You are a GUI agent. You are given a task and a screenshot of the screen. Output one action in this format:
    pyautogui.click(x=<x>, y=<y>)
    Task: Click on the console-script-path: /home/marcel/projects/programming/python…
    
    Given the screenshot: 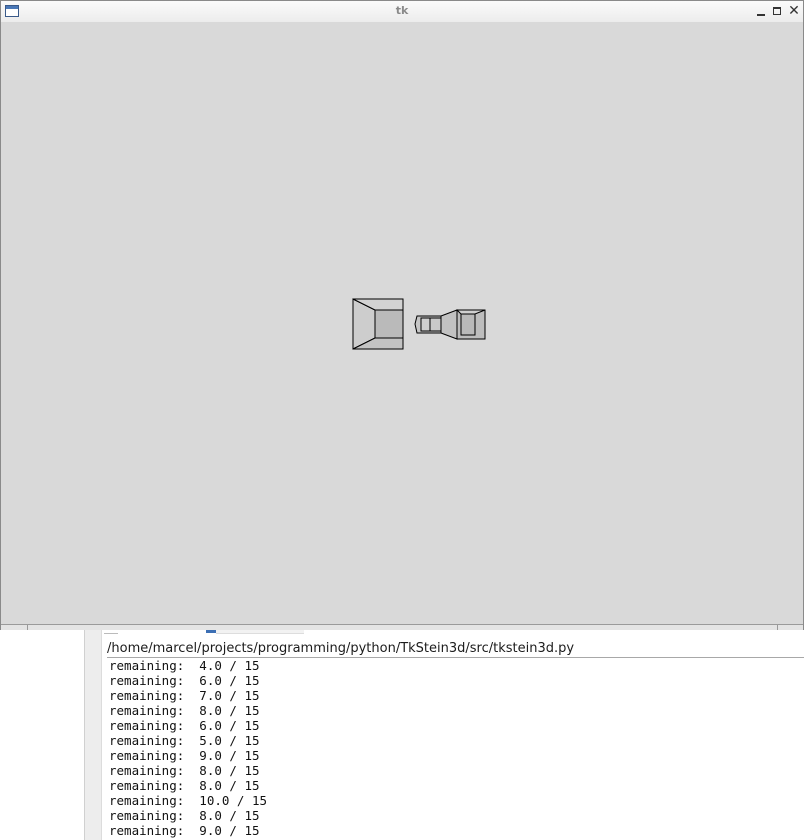 What is the action you would take?
    pyautogui.click(x=455, y=649)
    